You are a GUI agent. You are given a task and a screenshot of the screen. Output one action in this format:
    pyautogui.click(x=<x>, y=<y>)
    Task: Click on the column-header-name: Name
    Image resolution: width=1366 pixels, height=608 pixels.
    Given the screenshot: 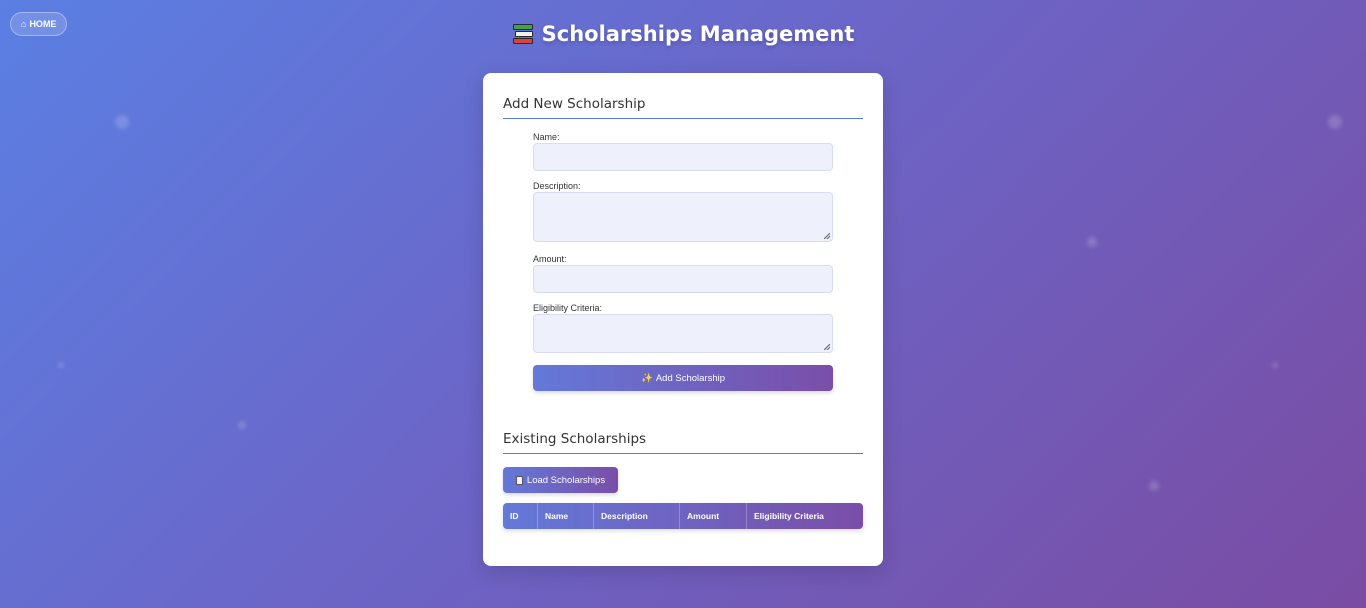 What is the action you would take?
    pyautogui.click(x=566, y=516)
    